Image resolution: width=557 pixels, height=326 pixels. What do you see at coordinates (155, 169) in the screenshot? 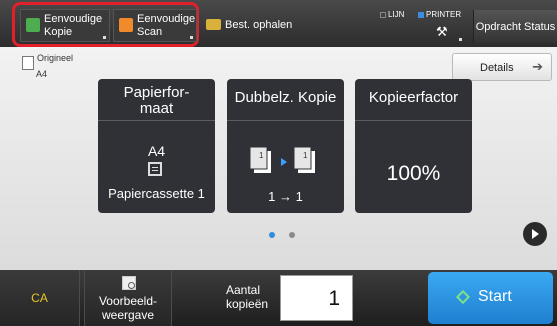
I see `paper-tray-icon` at bounding box center [155, 169].